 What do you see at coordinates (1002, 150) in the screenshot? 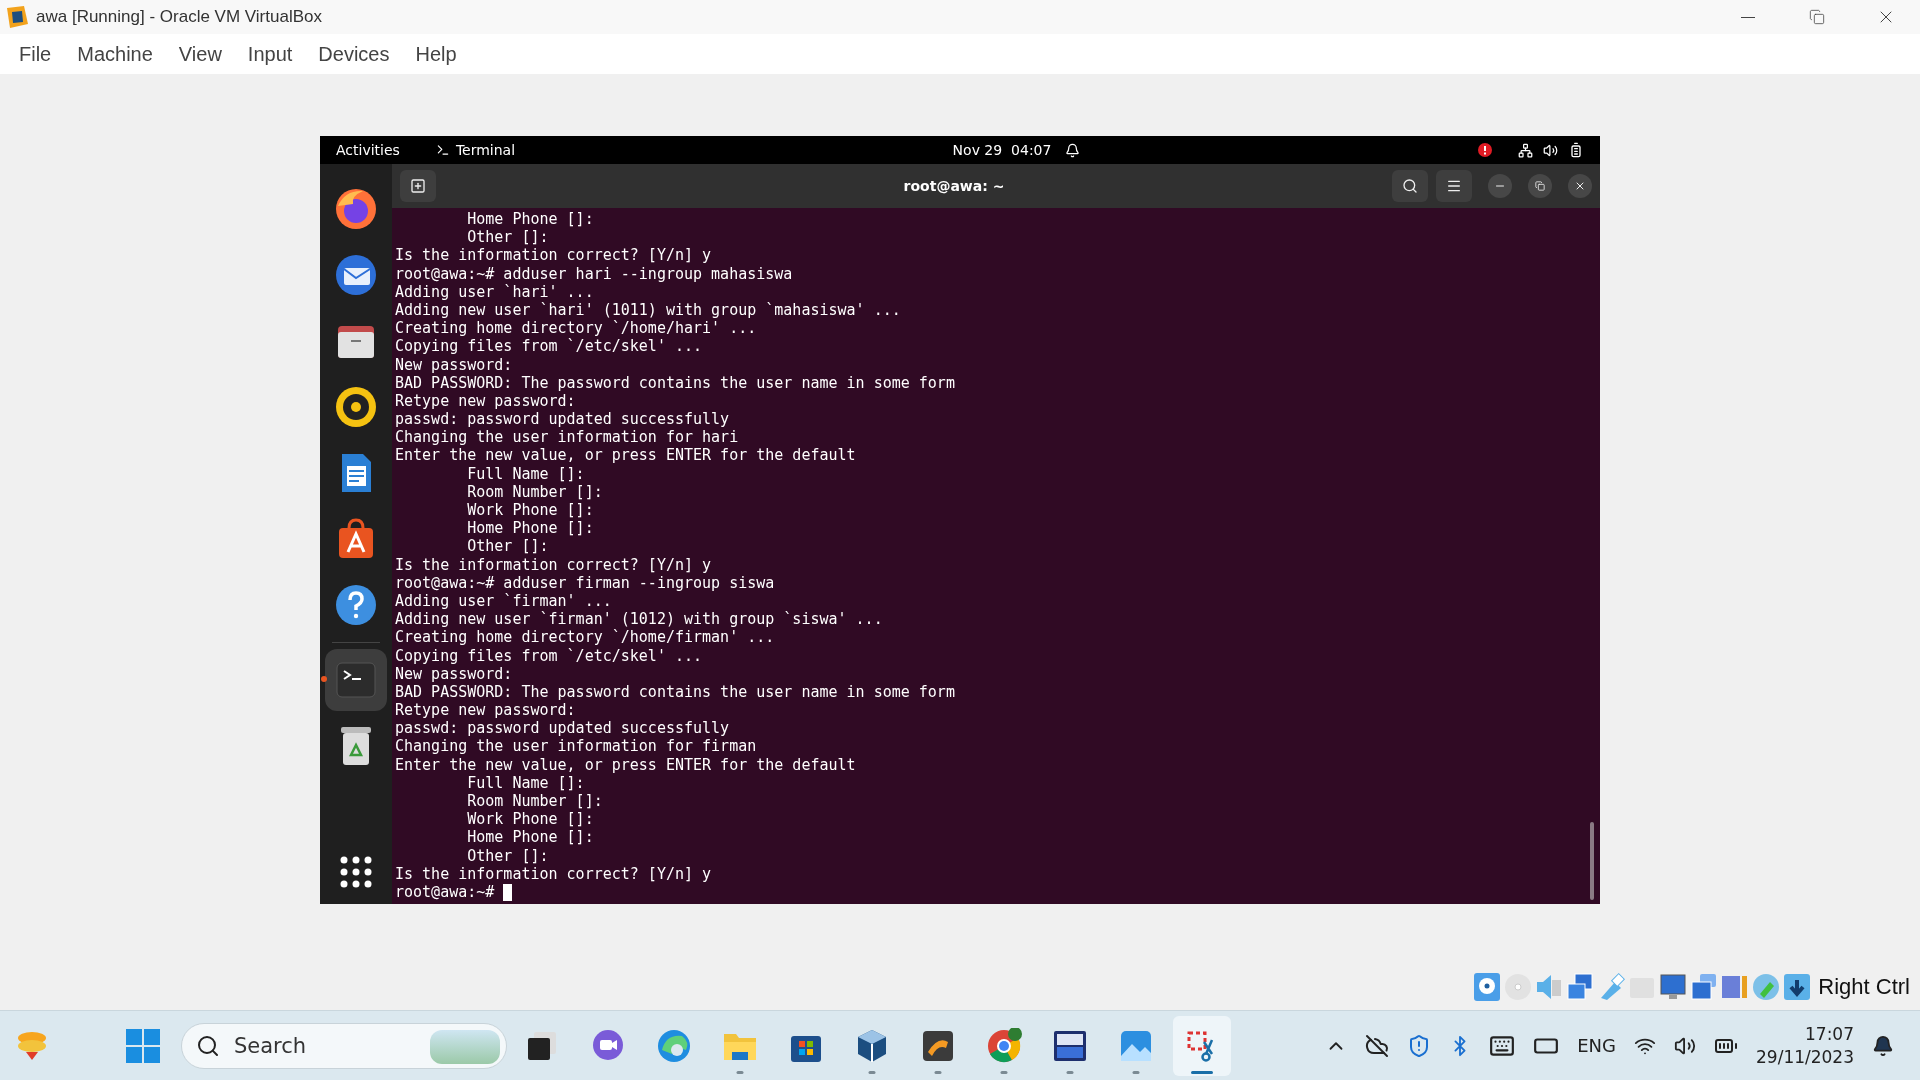
I see `clock: Nov 29 04:07` at bounding box center [1002, 150].